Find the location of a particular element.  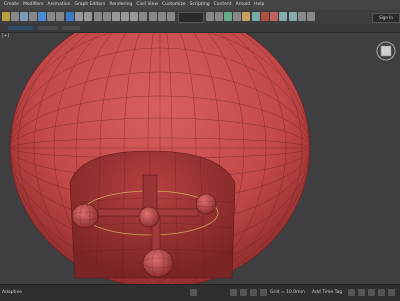

percent-snap-icon is located at coordinates (134, 16).